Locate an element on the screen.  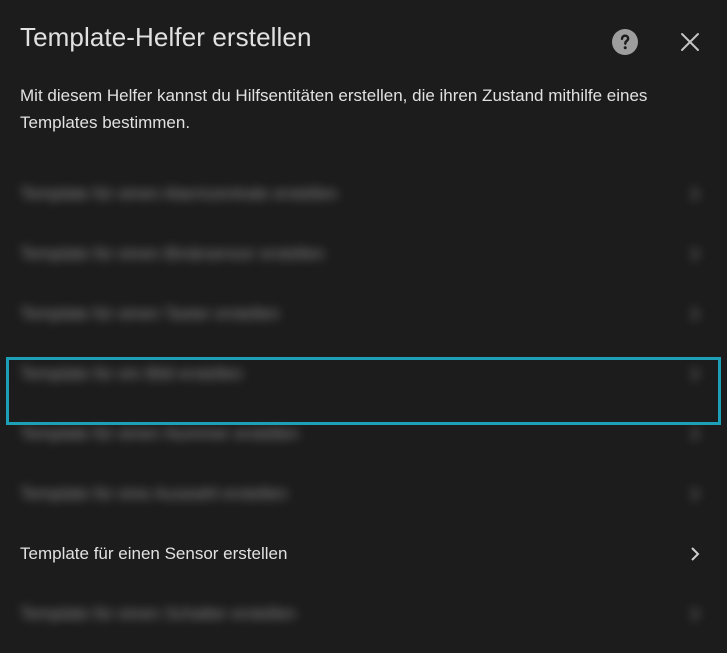
list-item-label: Template für eine Auswahl erstellen is located at coordinates (154, 493).